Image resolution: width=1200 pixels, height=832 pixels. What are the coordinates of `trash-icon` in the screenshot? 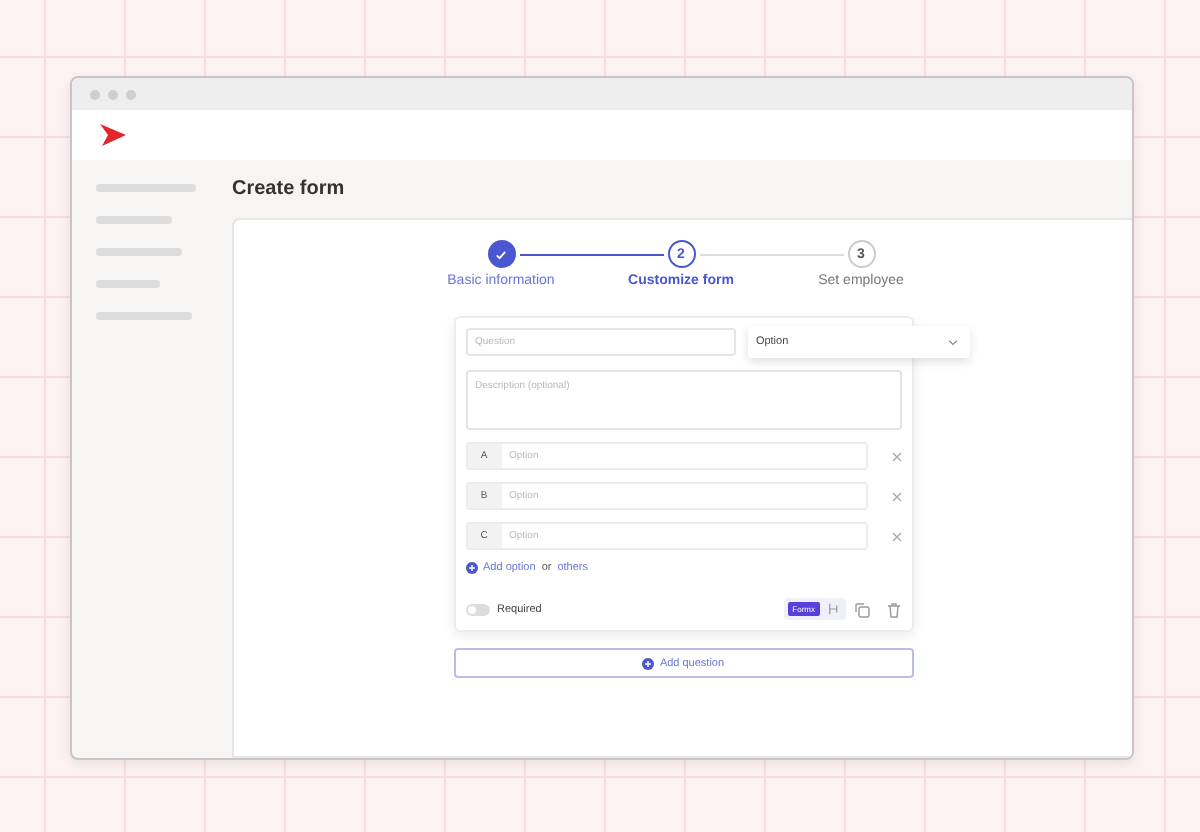 It's located at (893, 609).